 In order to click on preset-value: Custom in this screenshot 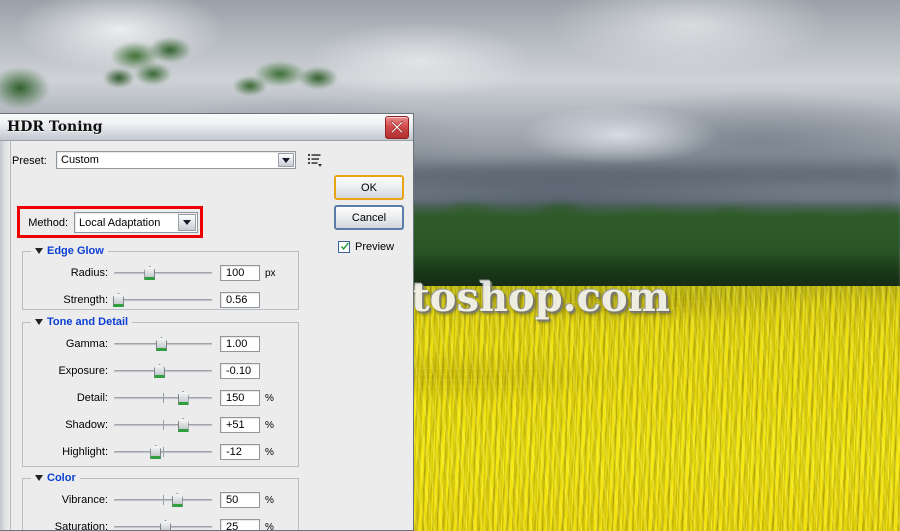, I will do `click(80, 160)`.